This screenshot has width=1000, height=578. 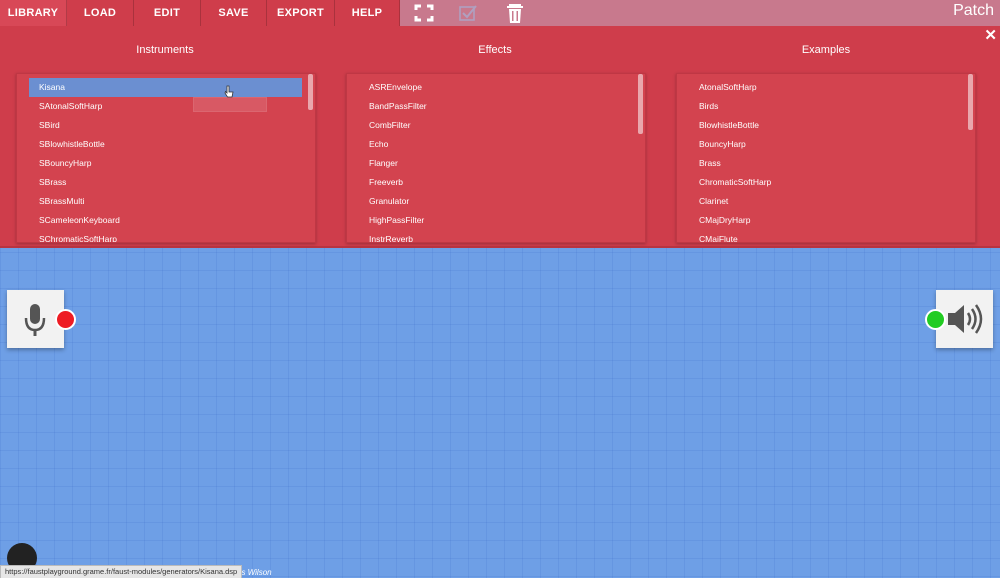 What do you see at coordinates (496, 182) in the screenshot?
I see `list-item: Freeverb` at bounding box center [496, 182].